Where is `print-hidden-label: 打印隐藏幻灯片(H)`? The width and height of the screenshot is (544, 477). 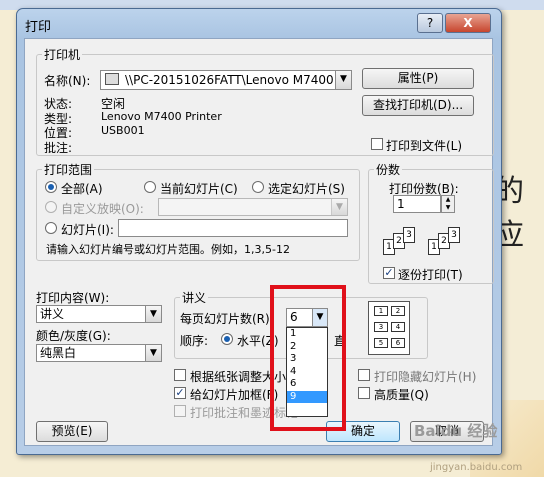
print-hidden-label: 打印隐藏幻灯片(H) is located at coordinates (425, 377).